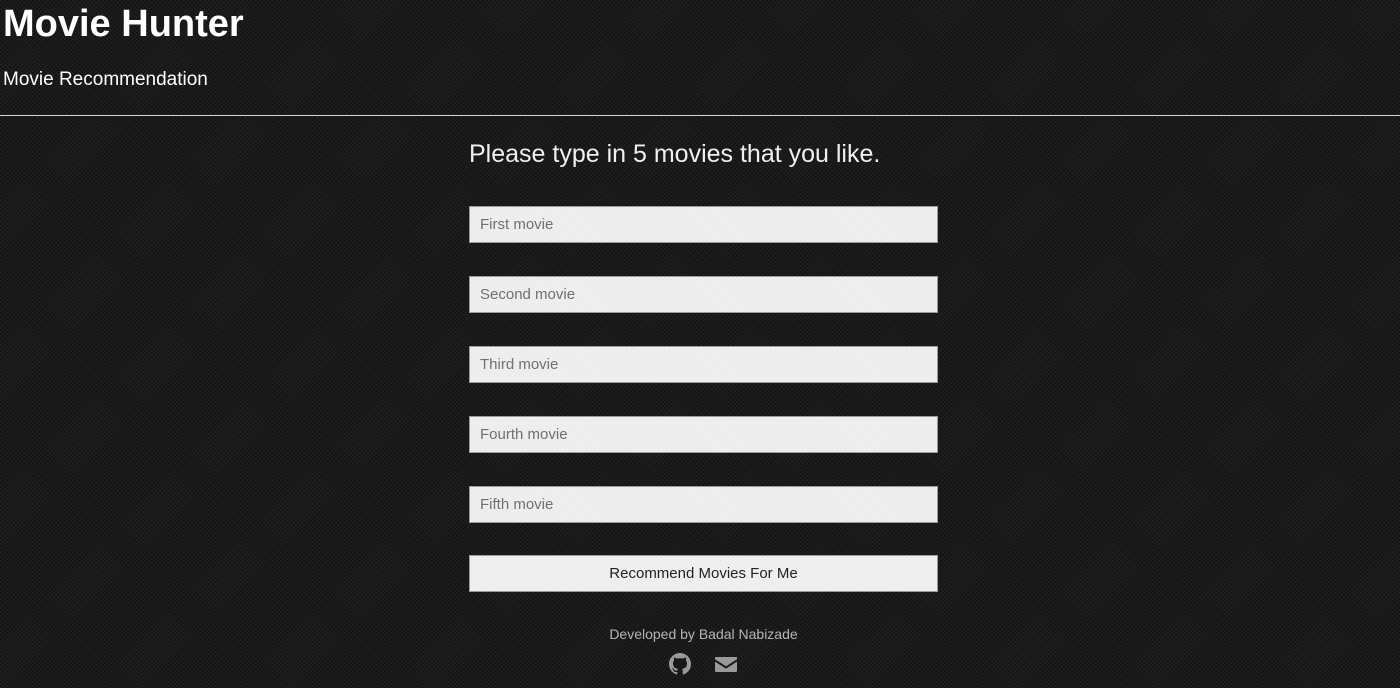  I want to click on github-icon, so click(681, 664).